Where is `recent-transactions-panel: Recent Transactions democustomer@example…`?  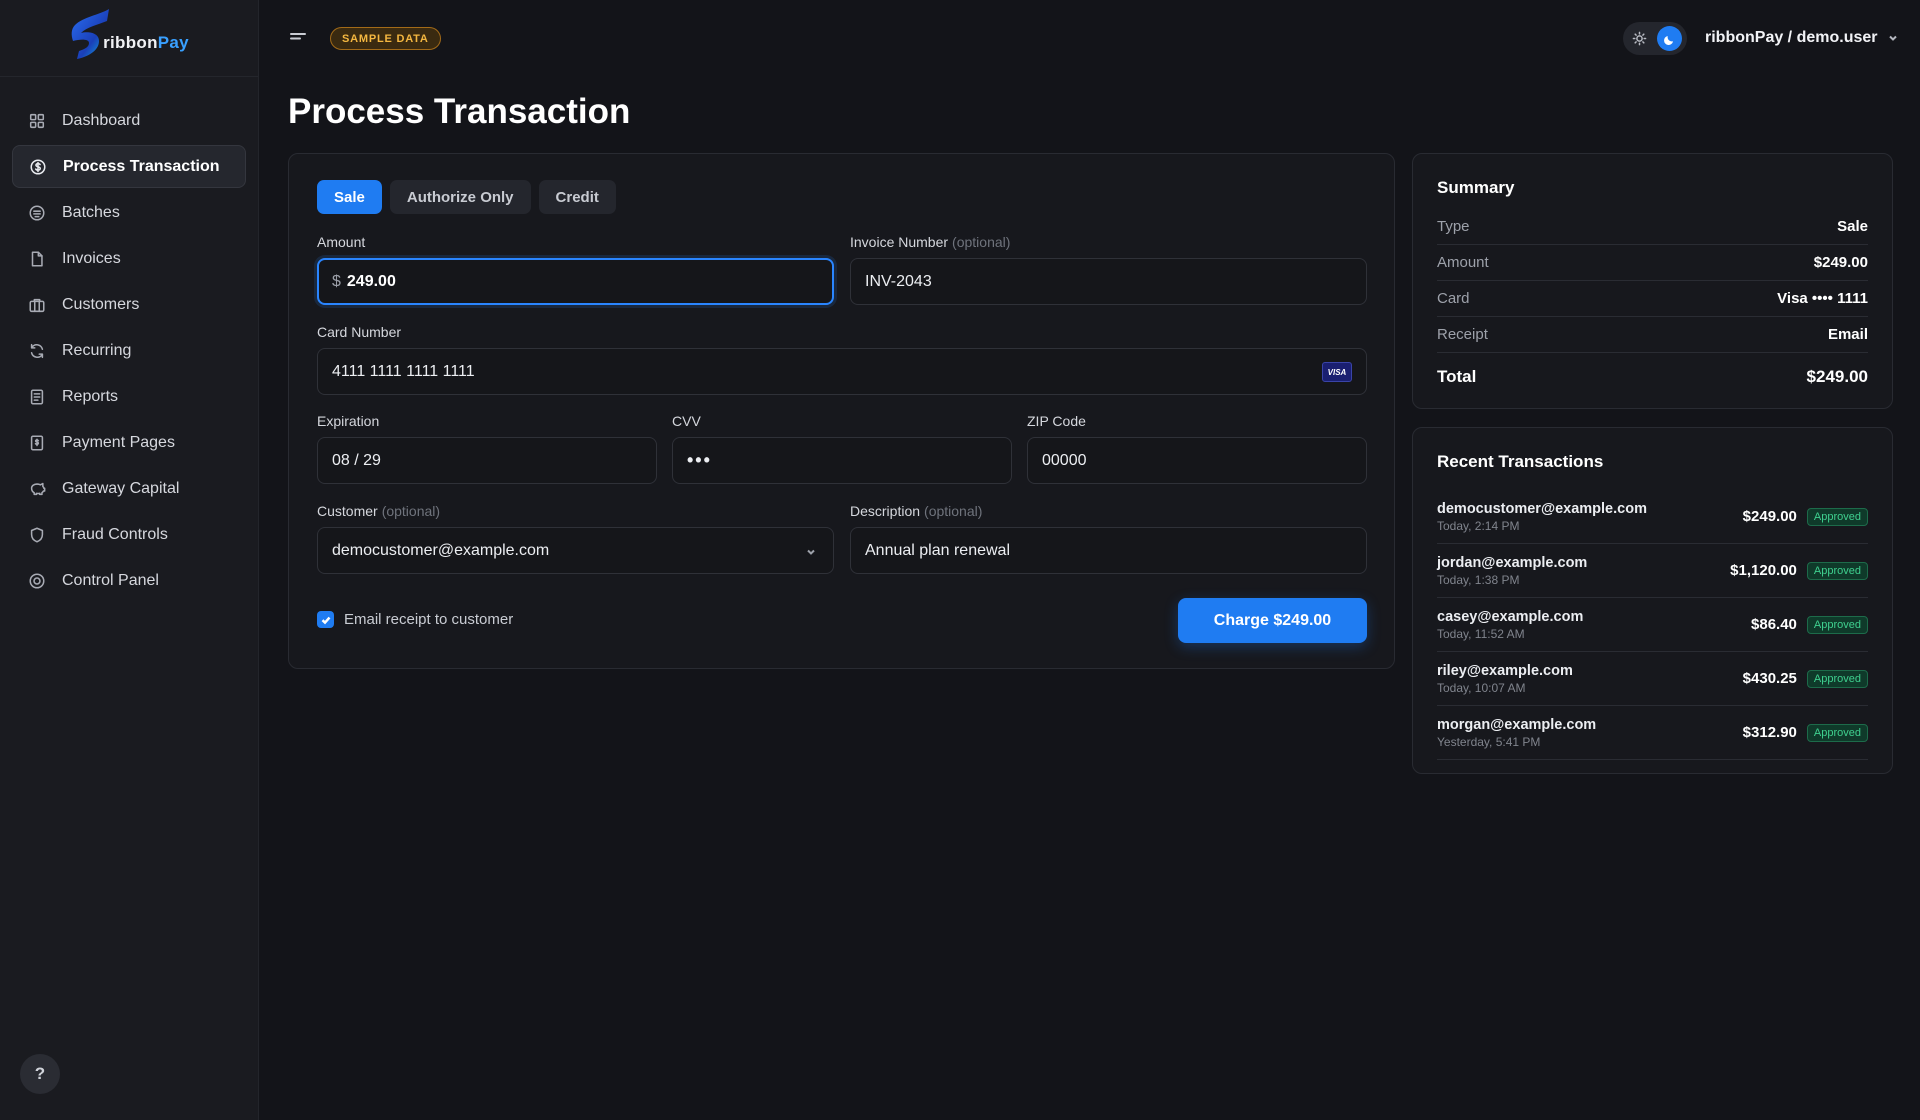
recent-transactions-panel: Recent Transactions democustomer@example… is located at coordinates (1652, 600).